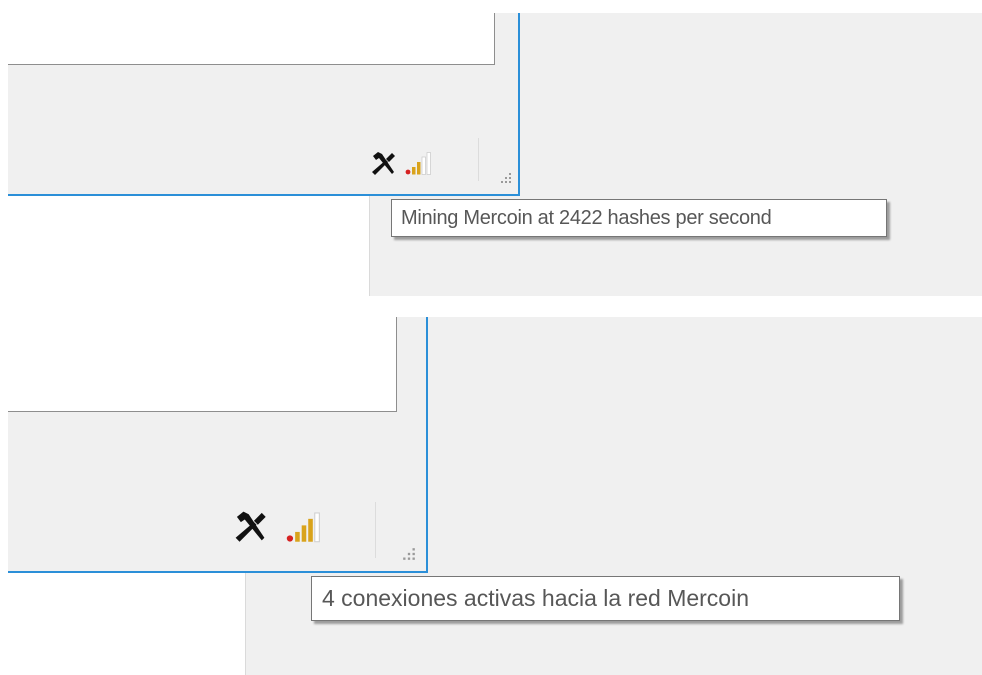 The width and height of the screenshot is (982, 675). What do you see at coordinates (122, 496) in the screenshot?
I see `background-window` at bounding box center [122, 496].